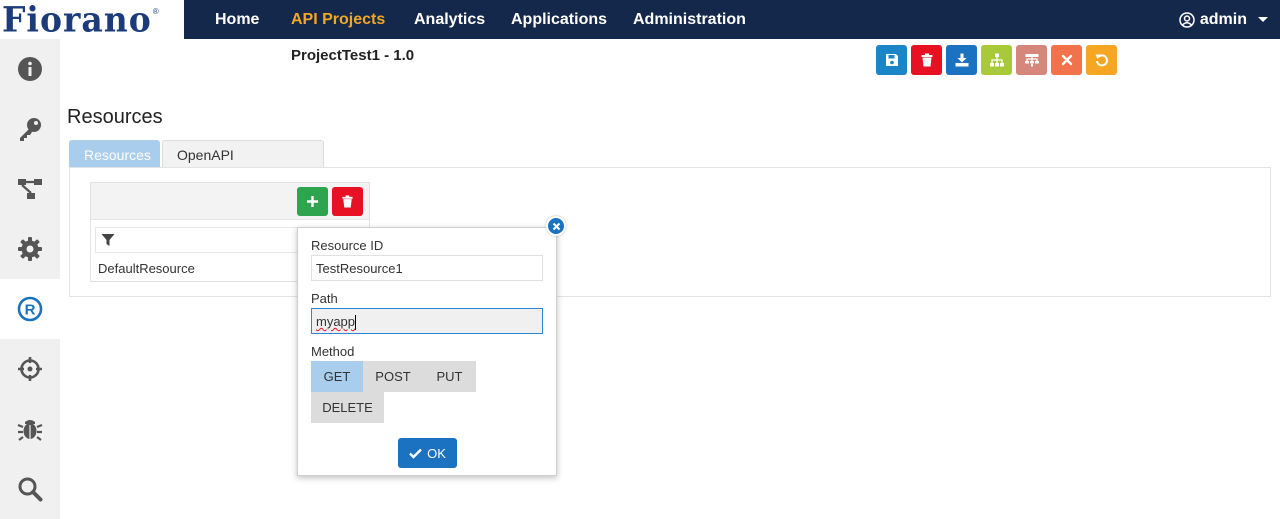 This screenshot has width=1280, height=519. I want to click on key-icon, so click(30, 129).